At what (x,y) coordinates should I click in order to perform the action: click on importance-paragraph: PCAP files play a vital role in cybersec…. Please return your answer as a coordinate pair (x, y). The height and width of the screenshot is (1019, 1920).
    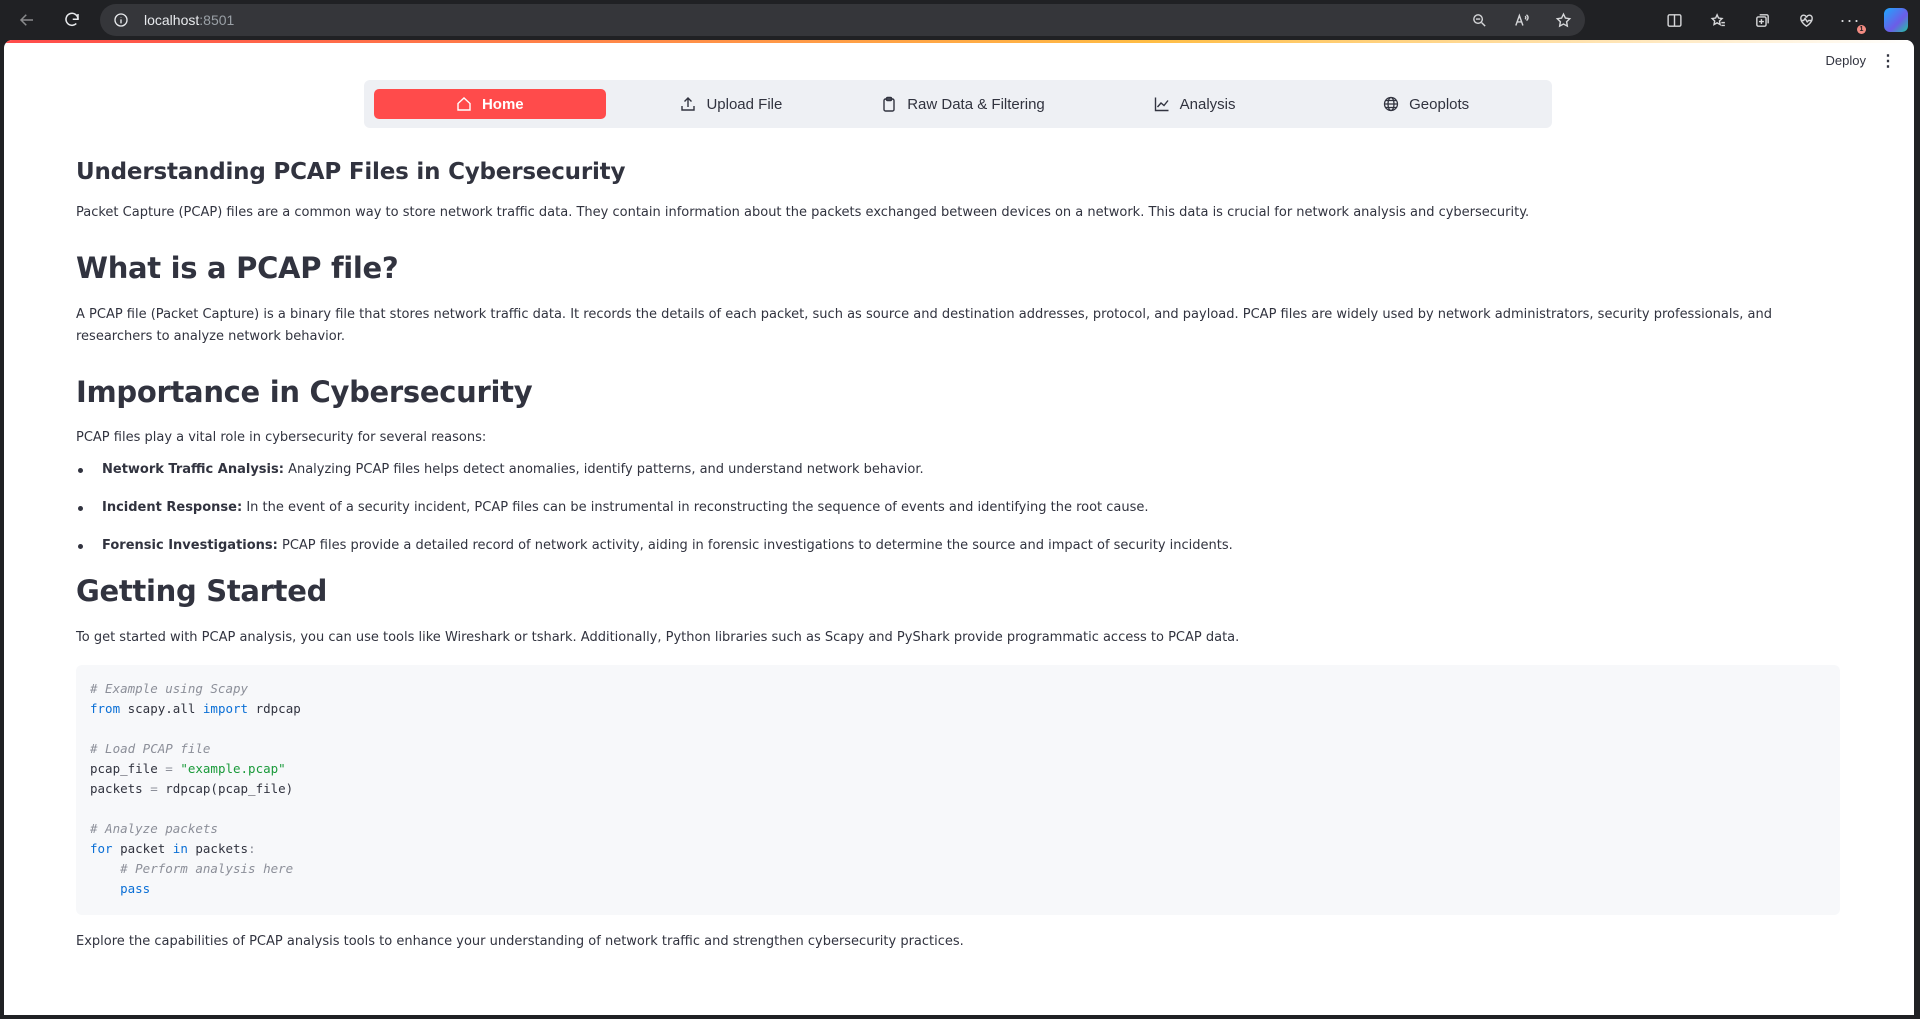
    Looking at the image, I should click on (281, 438).